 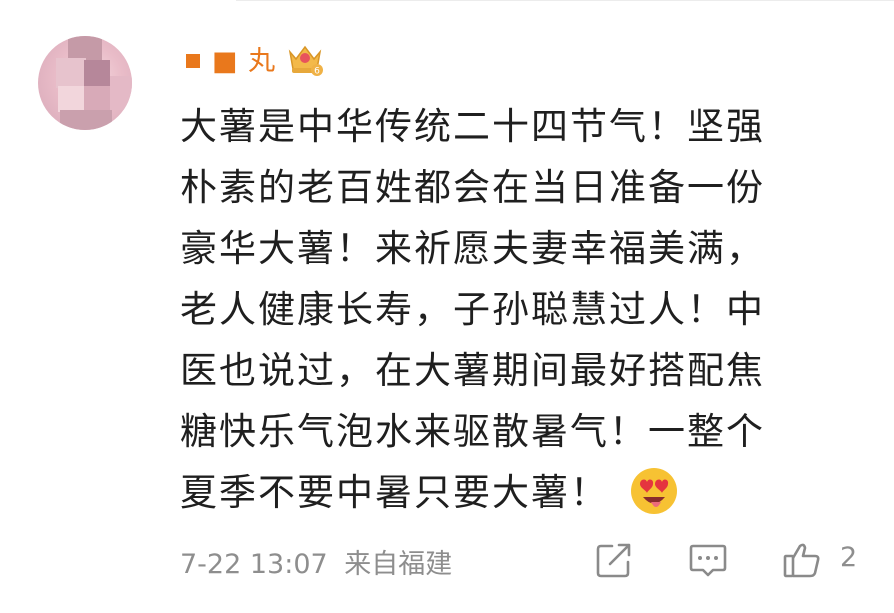 What do you see at coordinates (654, 490) in the screenshot?
I see `heart-eyes-emoji-icon` at bounding box center [654, 490].